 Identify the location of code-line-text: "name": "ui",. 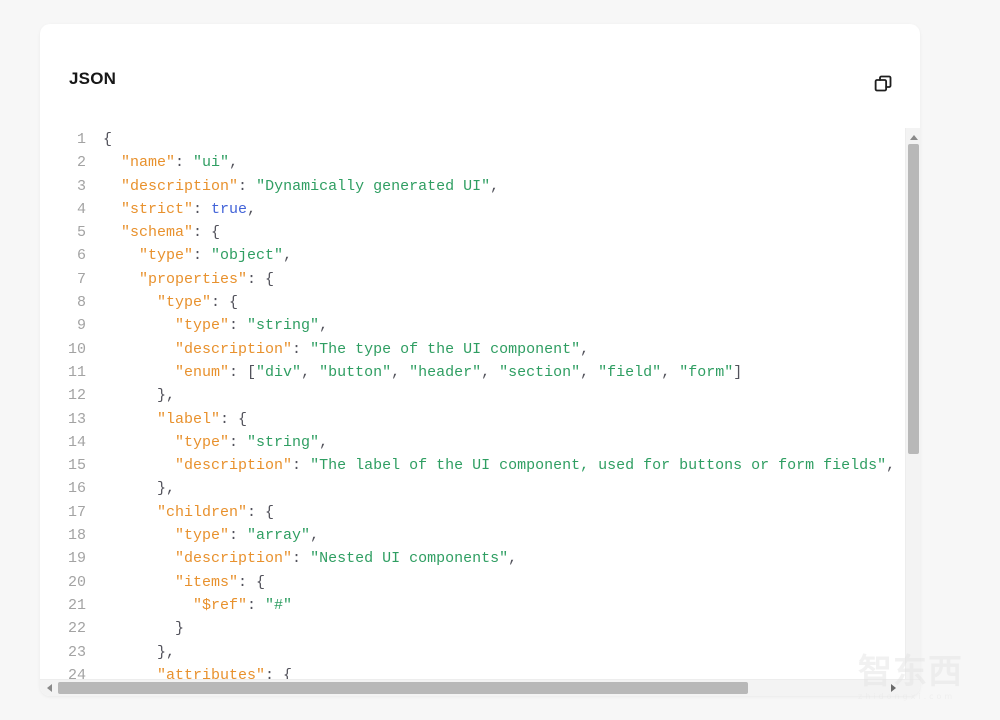
(170, 162).